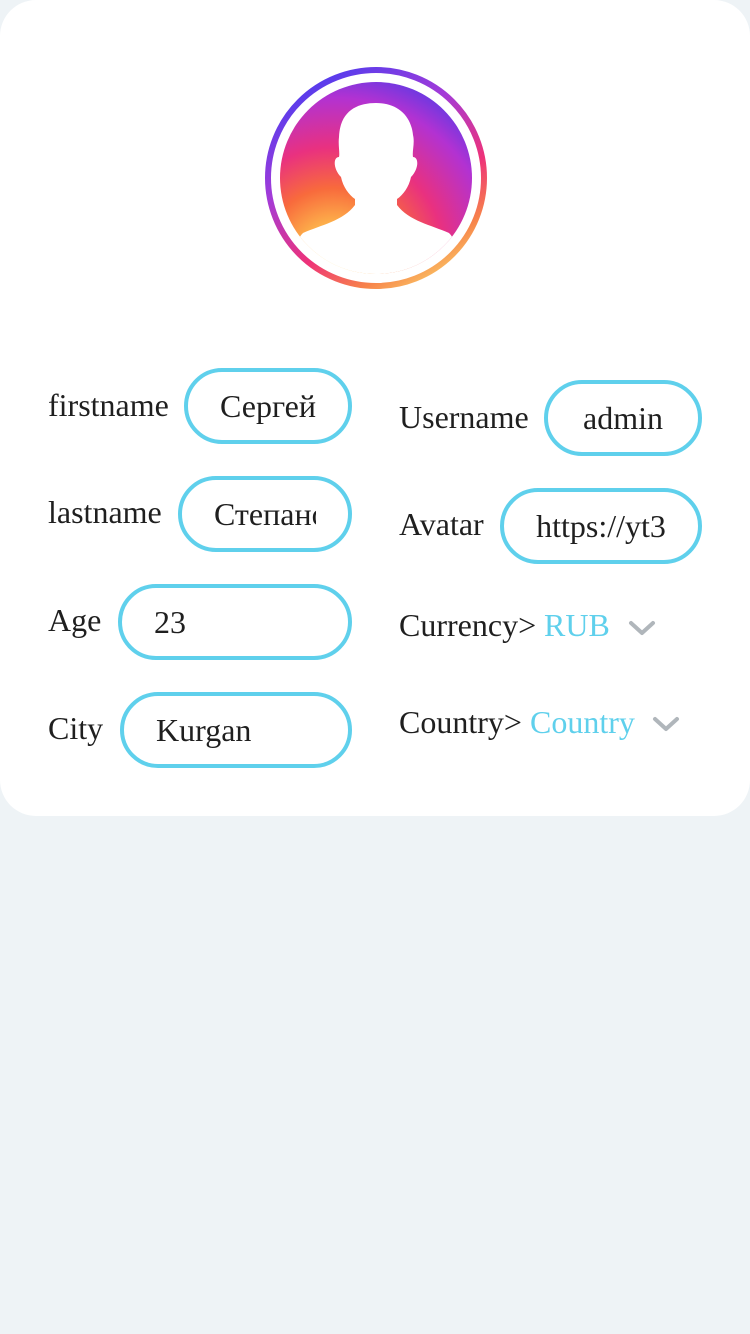  I want to click on username-field, so click(623, 418).